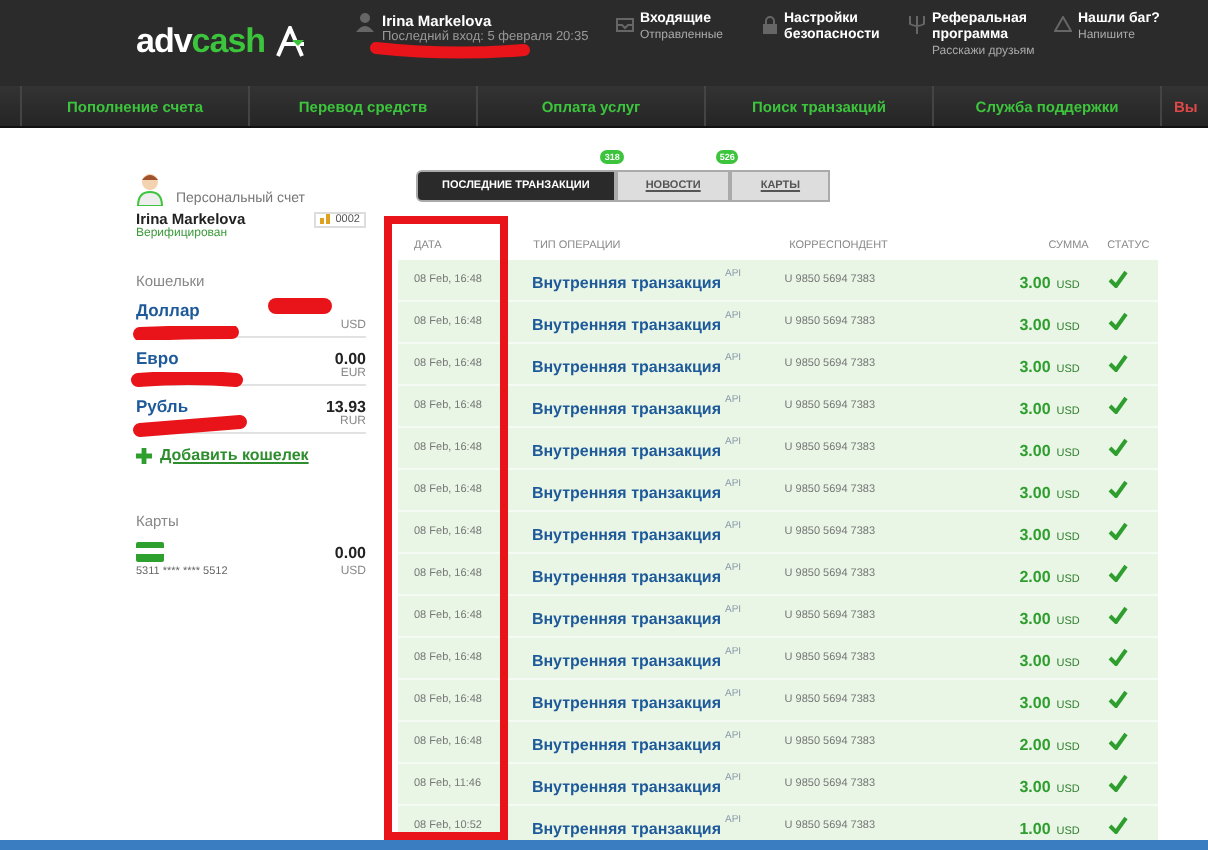 This screenshot has height=850, width=1208. What do you see at coordinates (350, 358) in the screenshot?
I see `wallet-amount: 0.00` at bounding box center [350, 358].